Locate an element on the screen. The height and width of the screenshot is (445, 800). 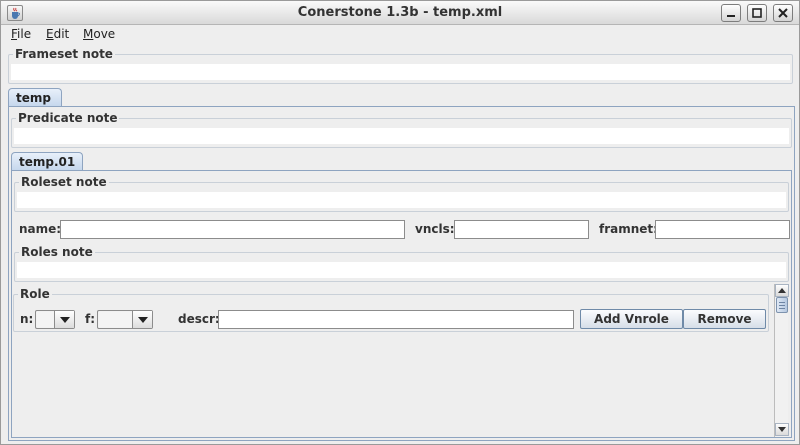
roles-scrollbar is located at coordinates (781, 360).